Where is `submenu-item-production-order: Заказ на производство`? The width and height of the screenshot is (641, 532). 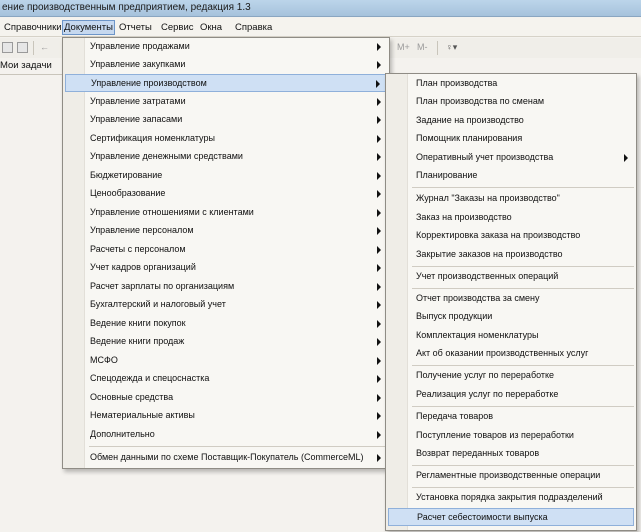
submenu-item-production-order: Заказ на производство is located at coordinates (511, 218).